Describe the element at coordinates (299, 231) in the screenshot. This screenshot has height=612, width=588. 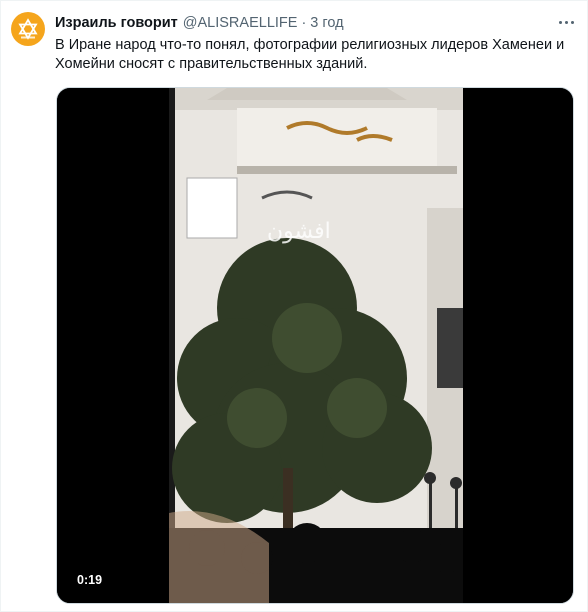
I see `video-watermark: افشون` at that location.